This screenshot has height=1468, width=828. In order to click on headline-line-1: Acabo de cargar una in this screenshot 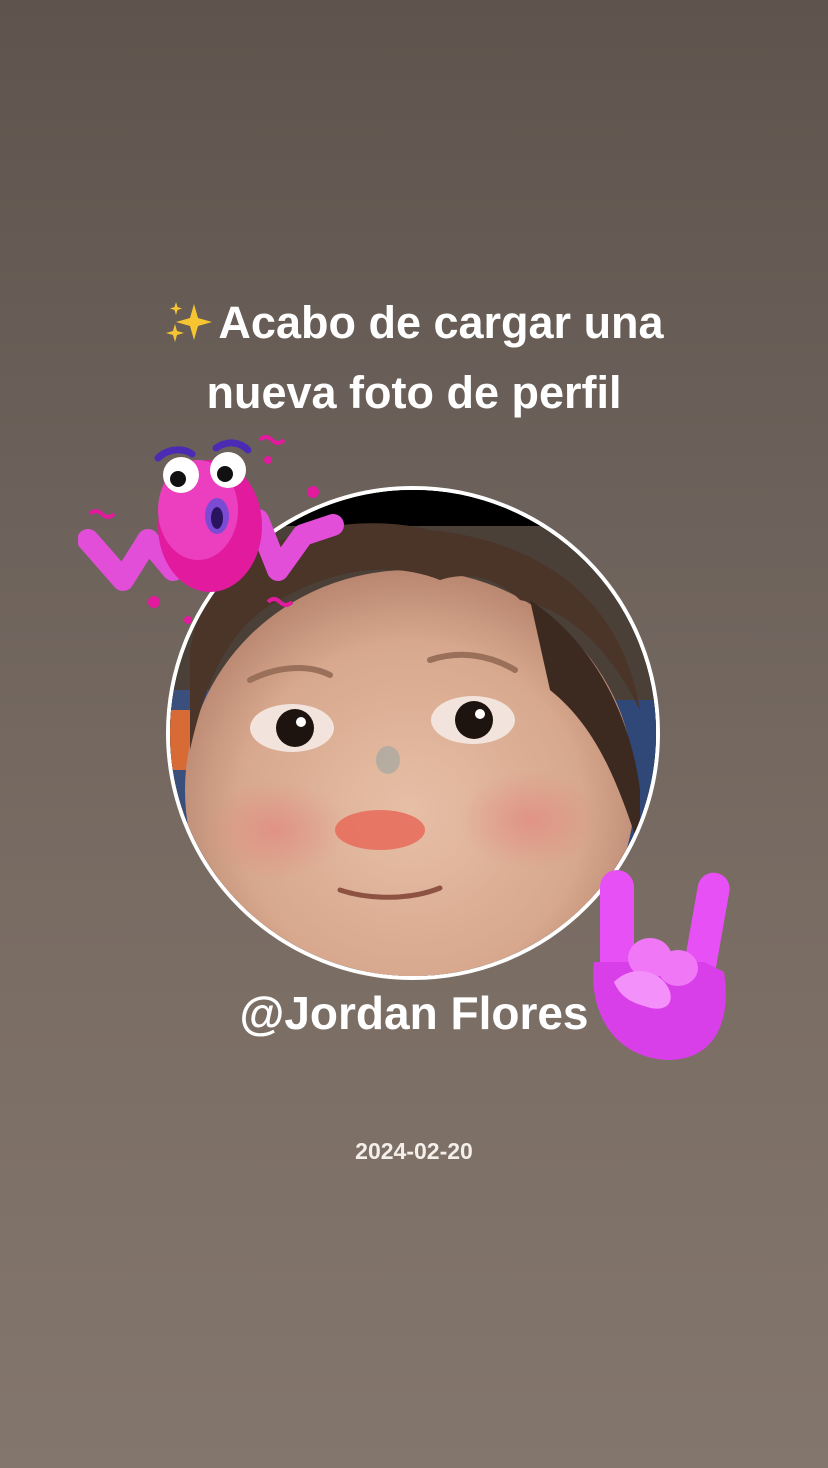, I will do `click(414, 323)`.